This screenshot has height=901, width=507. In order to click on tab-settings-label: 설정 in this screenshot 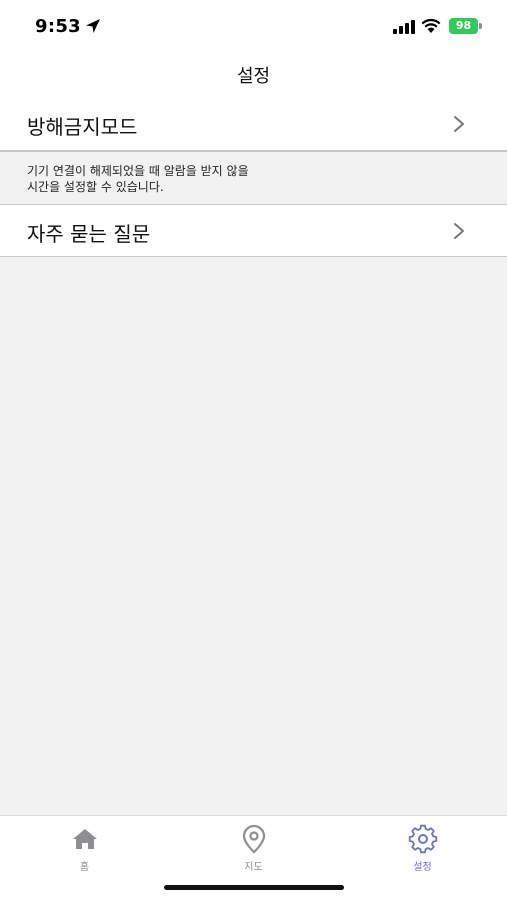, I will do `click(422, 867)`.